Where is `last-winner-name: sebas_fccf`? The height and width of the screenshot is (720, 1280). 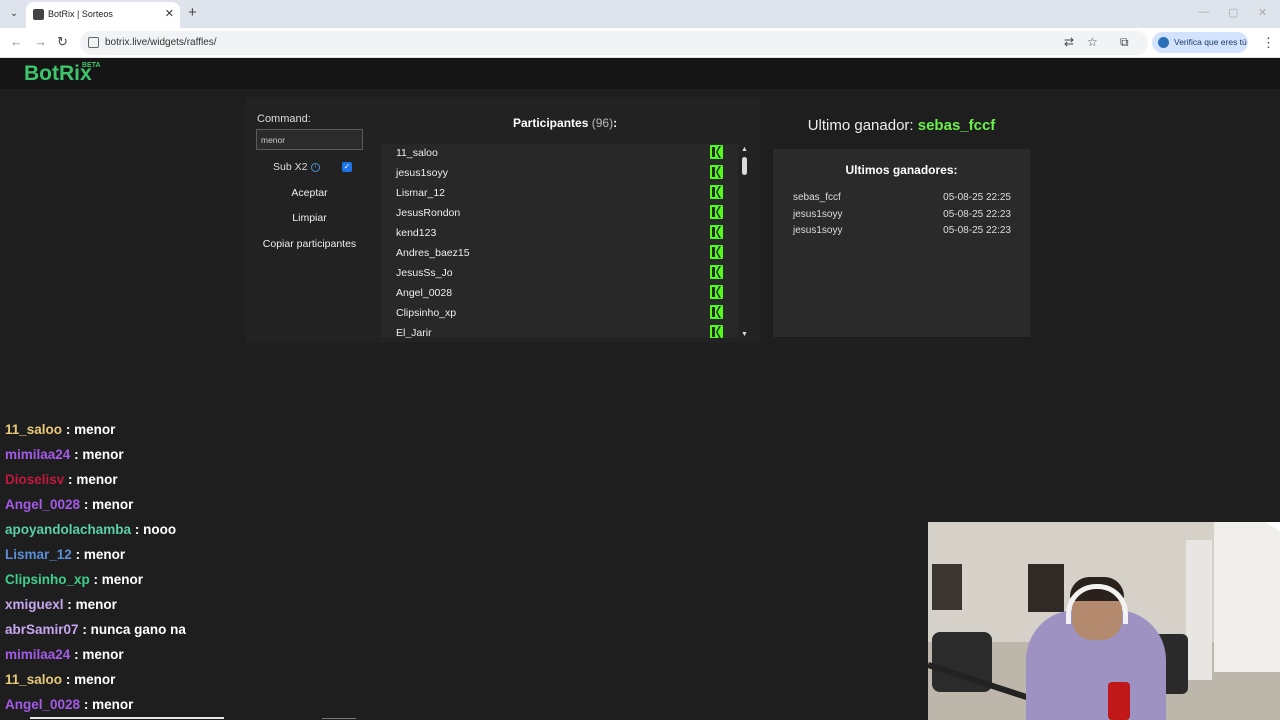 last-winner-name: sebas_fccf is located at coordinates (956, 125).